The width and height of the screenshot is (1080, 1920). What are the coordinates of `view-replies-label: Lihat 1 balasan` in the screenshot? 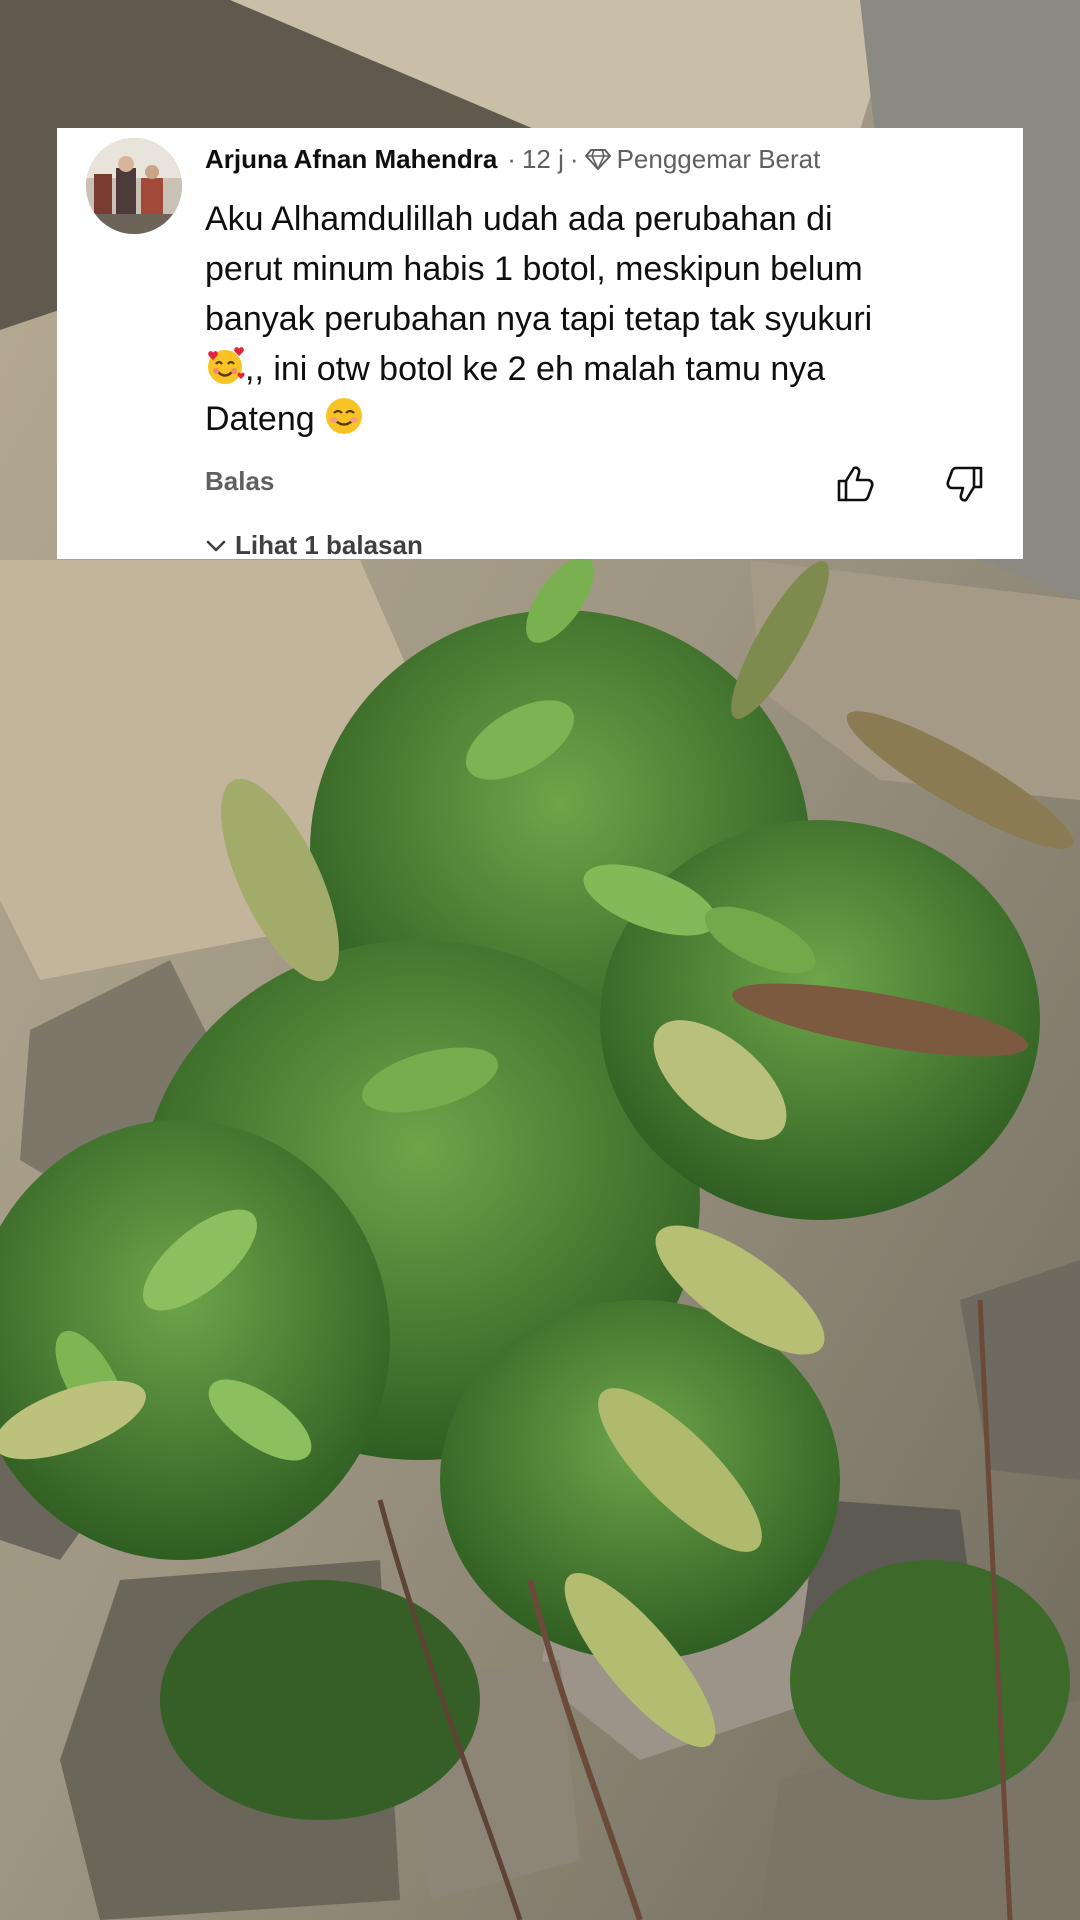 It's located at (329, 544).